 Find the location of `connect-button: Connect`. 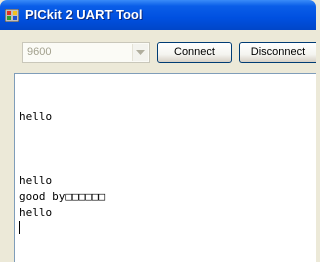

connect-button: Connect is located at coordinates (194, 52).